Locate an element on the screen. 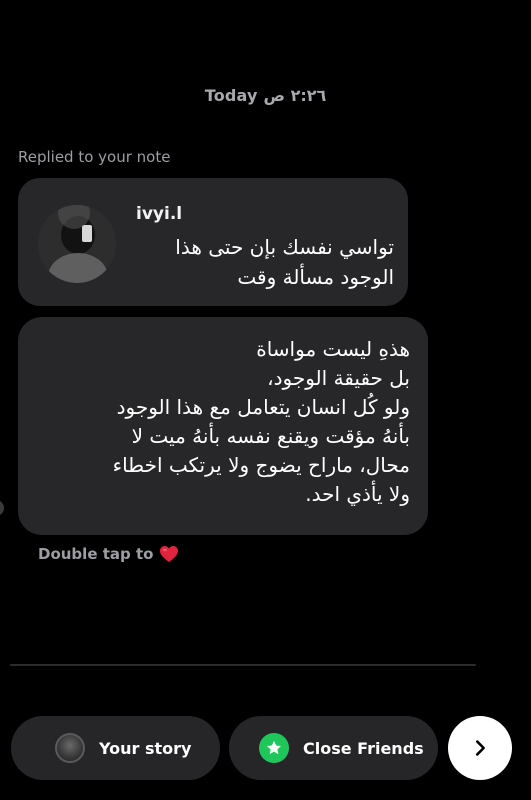  story-avatar is located at coordinates (70, 748).